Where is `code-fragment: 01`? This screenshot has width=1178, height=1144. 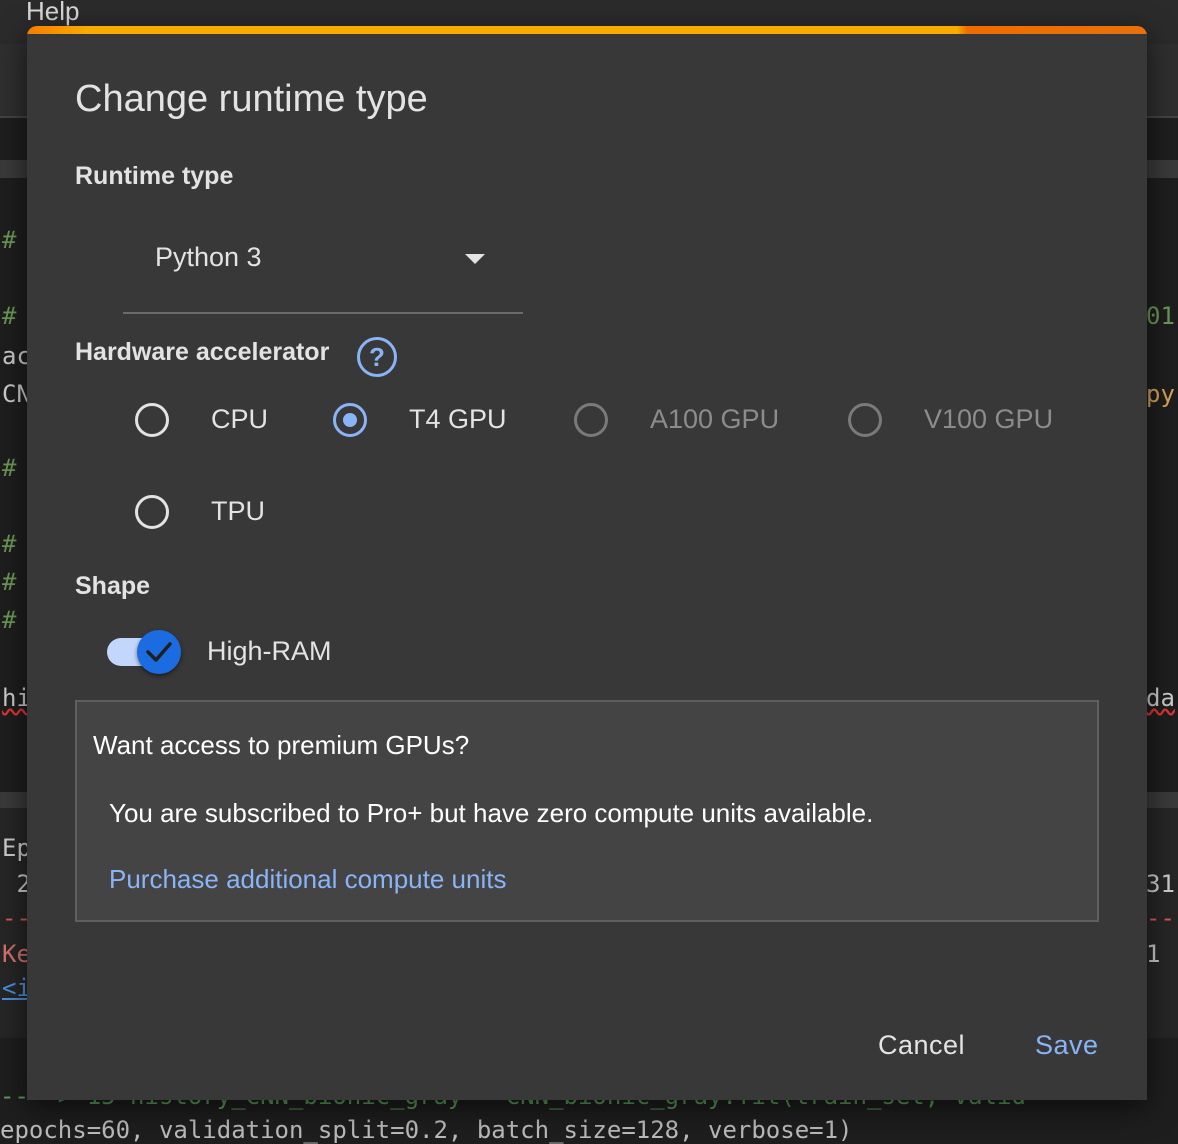
code-fragment: 01 is located at coordinates (1160, 316).